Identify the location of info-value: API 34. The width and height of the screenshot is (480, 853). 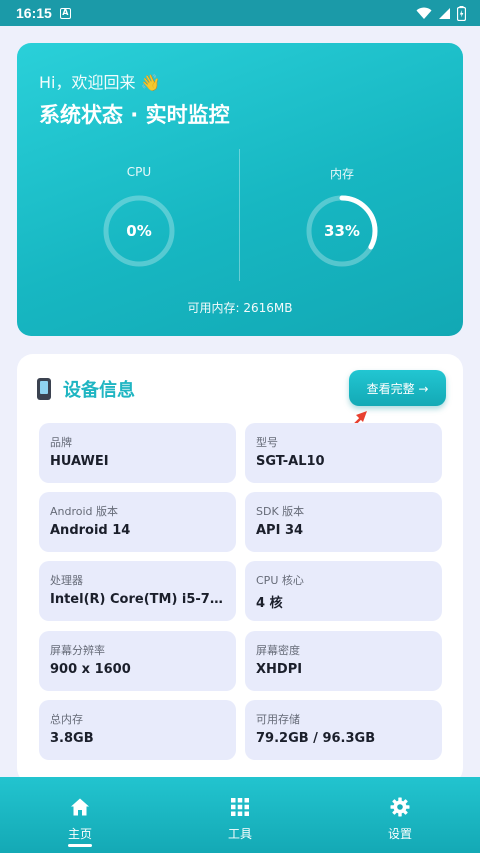
(280, 530).